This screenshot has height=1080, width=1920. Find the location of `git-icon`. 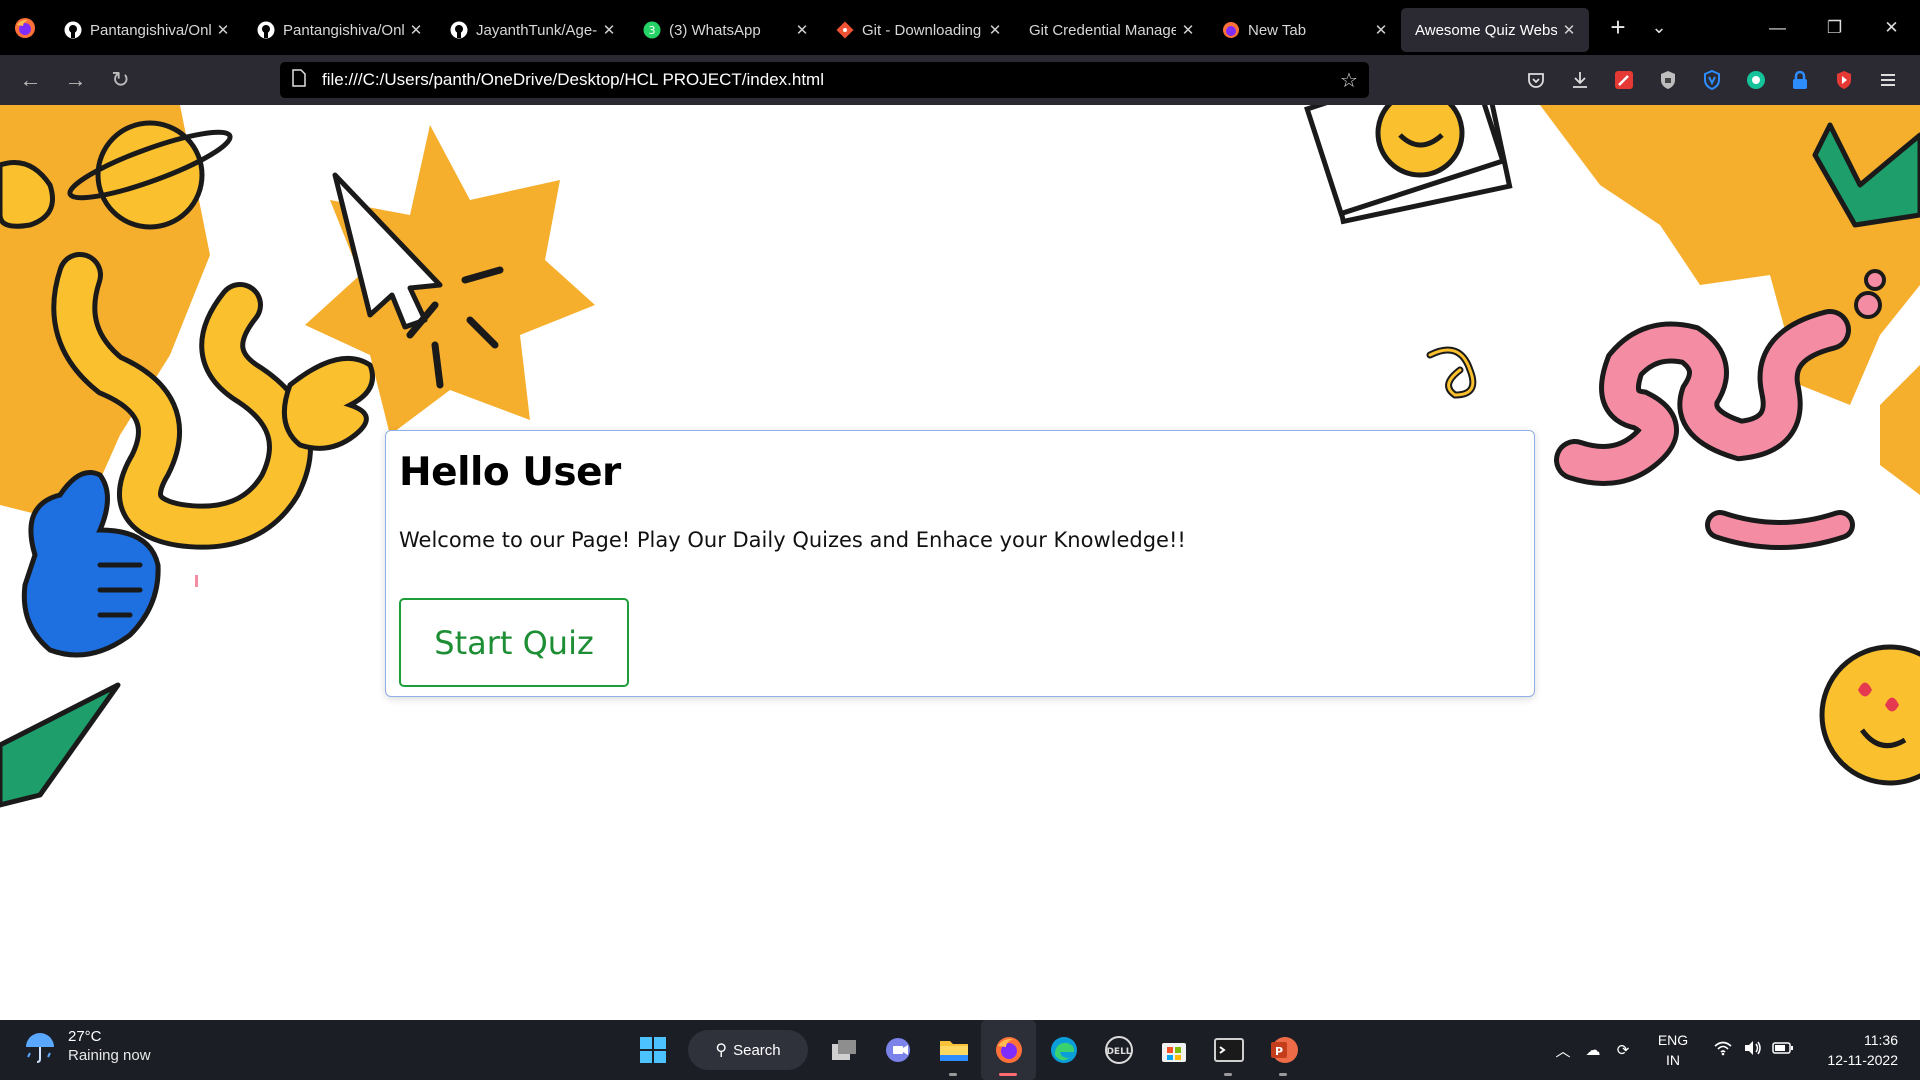

git-icon is located at coordinates (845, 30).